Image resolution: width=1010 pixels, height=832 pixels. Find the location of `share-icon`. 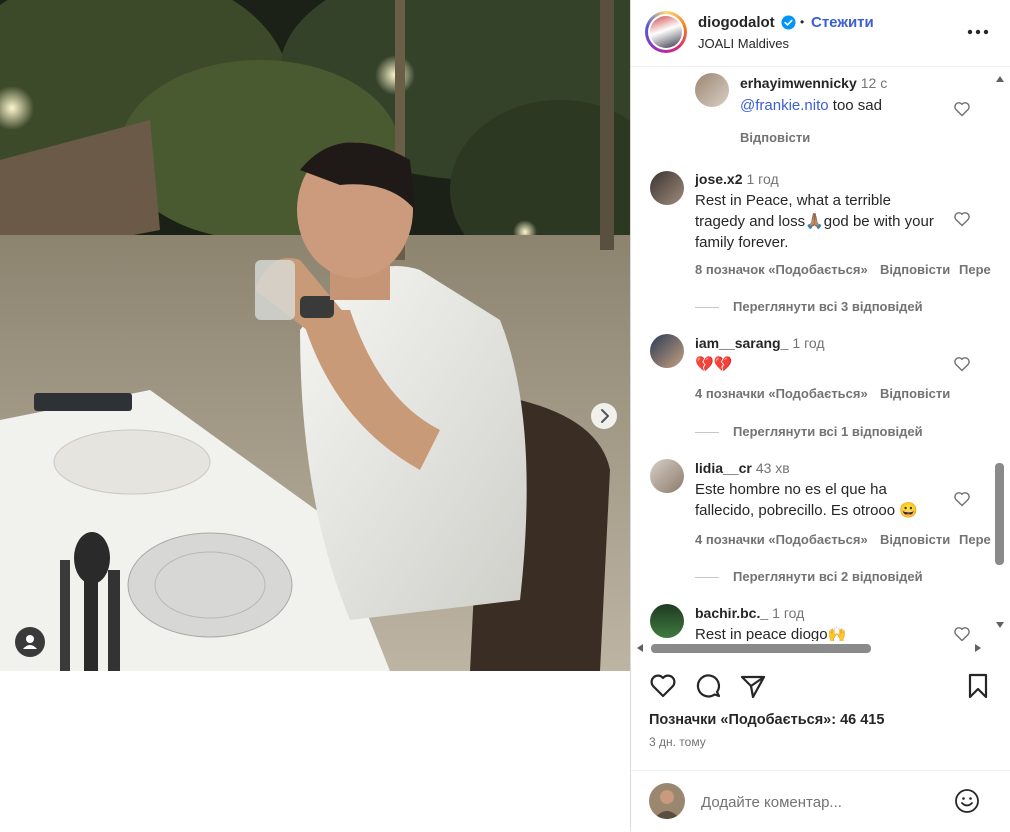

share-icon is located at coordinates (753, 686).